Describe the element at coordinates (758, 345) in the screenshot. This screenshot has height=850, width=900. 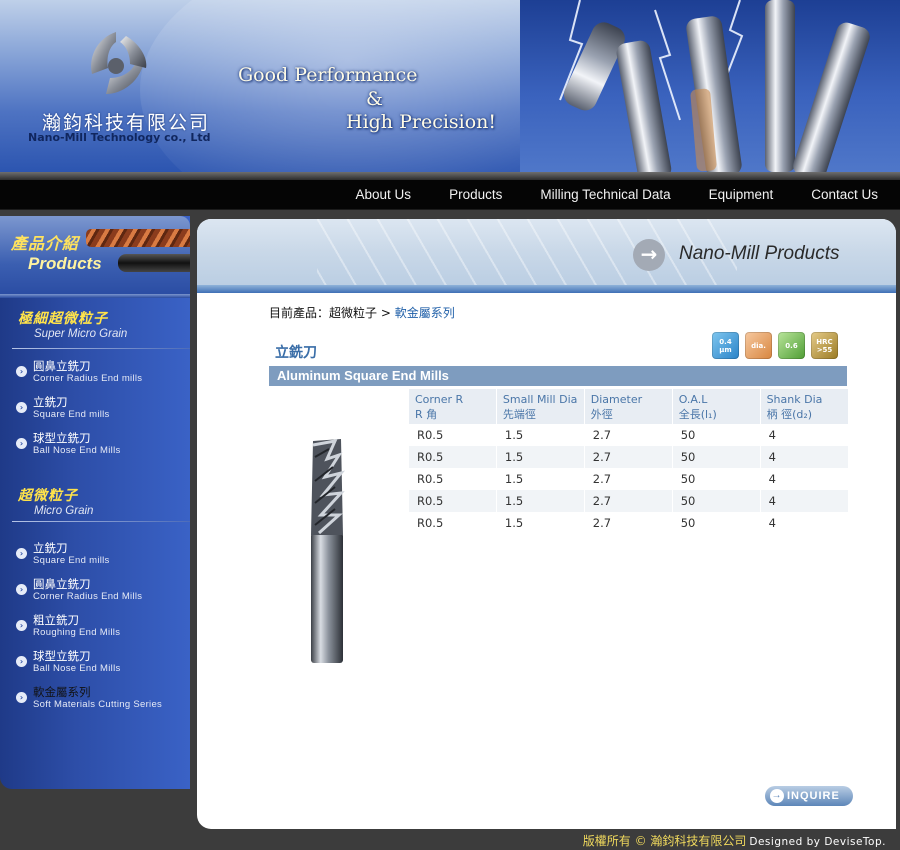
I see `diameter-badge-icon: dia.` at that location.